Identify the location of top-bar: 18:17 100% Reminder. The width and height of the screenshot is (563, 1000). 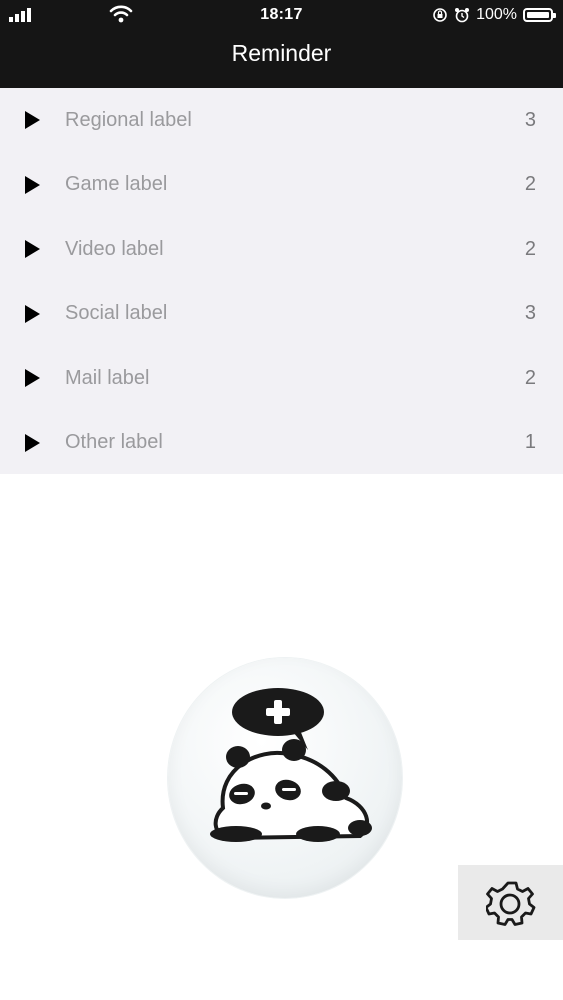
(281, 44).